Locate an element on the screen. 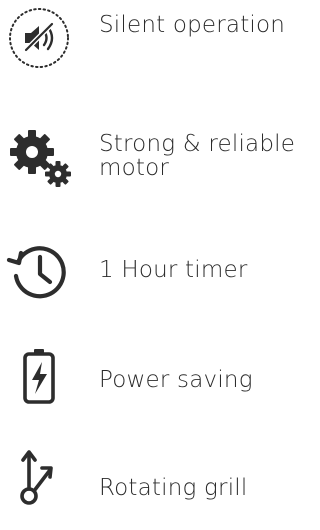 This screenshot has height=530, width=320. battery-icon is located at coordinates (39, 378).